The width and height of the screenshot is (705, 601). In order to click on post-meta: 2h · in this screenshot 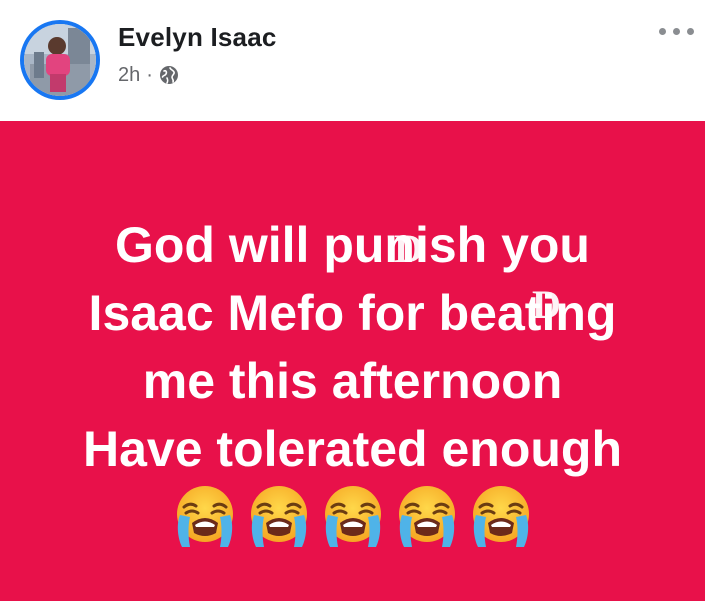, I will do `click(148, 75)`.